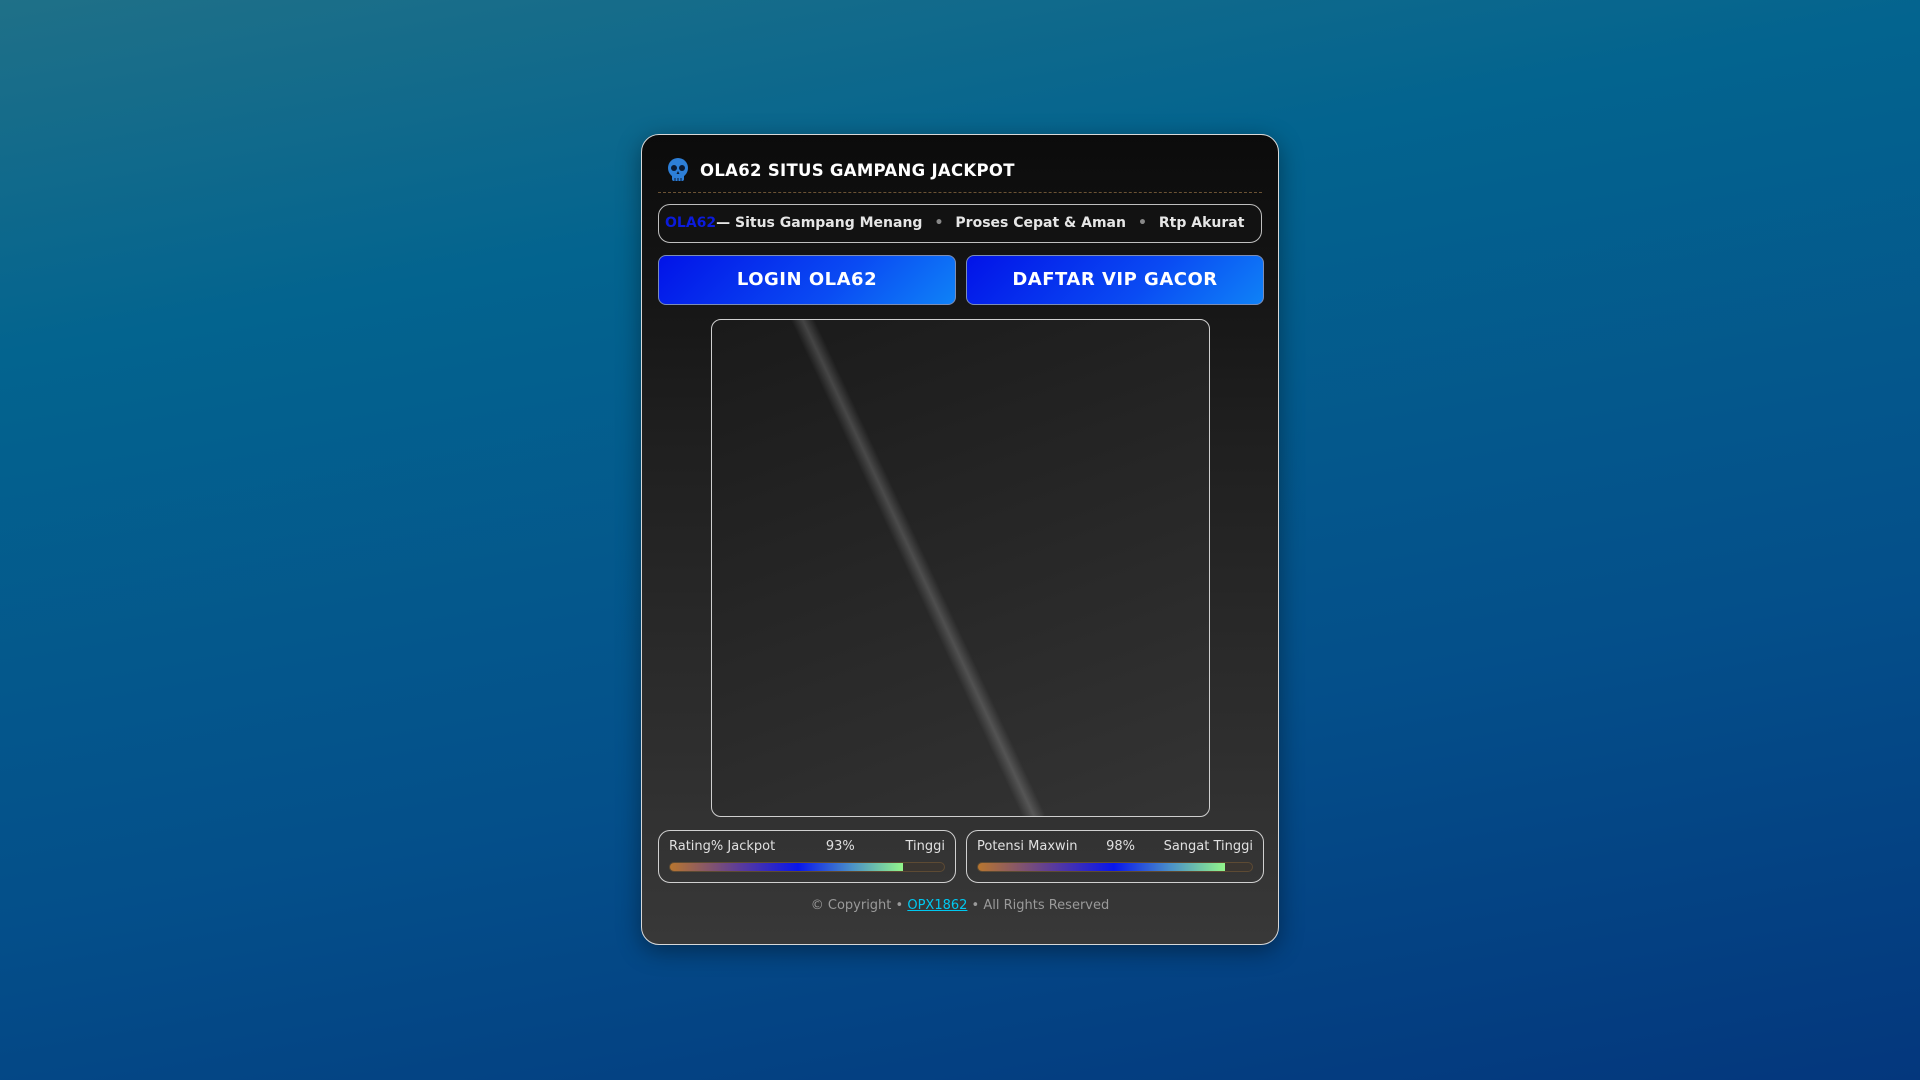 The height and width of the screenshot is (1080, 1920). What do you see at coordinates (1115, 856) in the screenshot?
I see `stat-maxwin: Potensi Maxwin 98% Sangat Tinggi` at bounding box center [1115, 856].